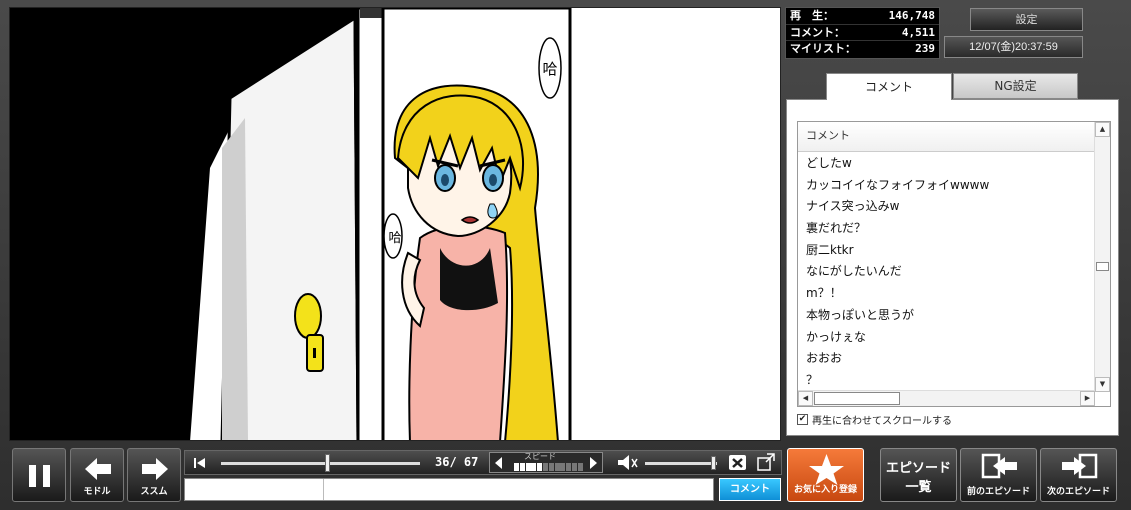  I want to click on comment-row: 厨二ktkr, so click(946, 251).